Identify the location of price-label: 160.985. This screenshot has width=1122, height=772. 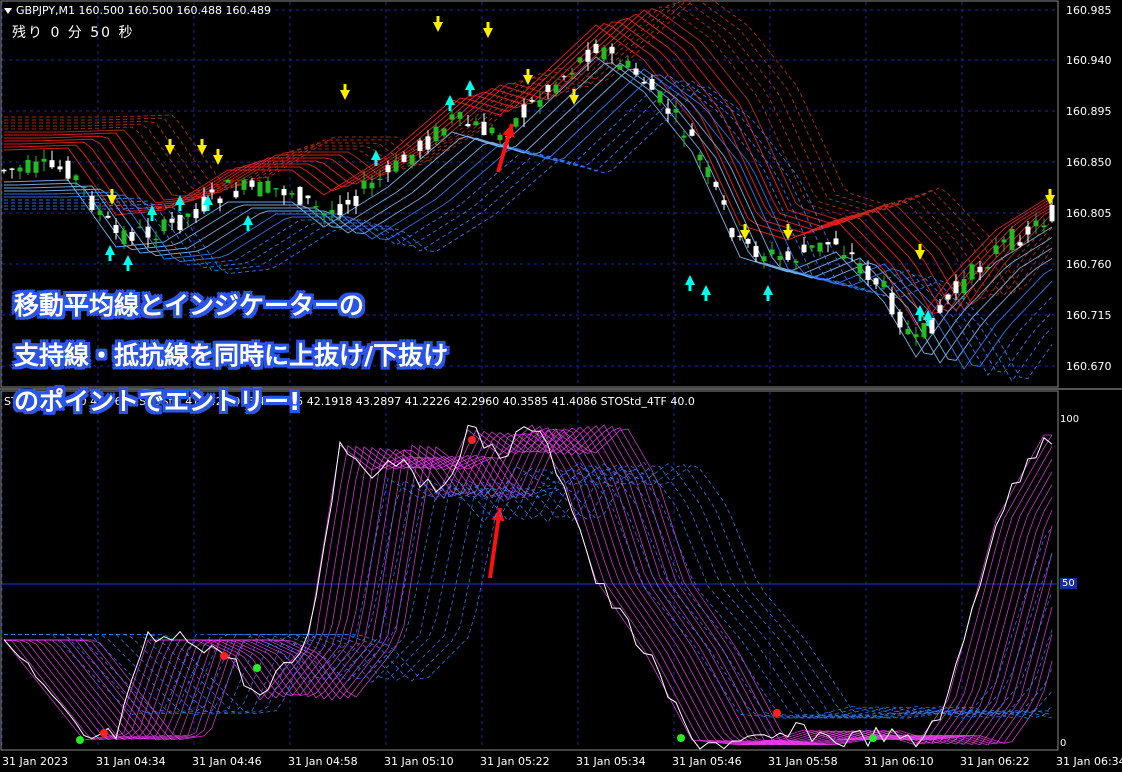
(1089, 10).